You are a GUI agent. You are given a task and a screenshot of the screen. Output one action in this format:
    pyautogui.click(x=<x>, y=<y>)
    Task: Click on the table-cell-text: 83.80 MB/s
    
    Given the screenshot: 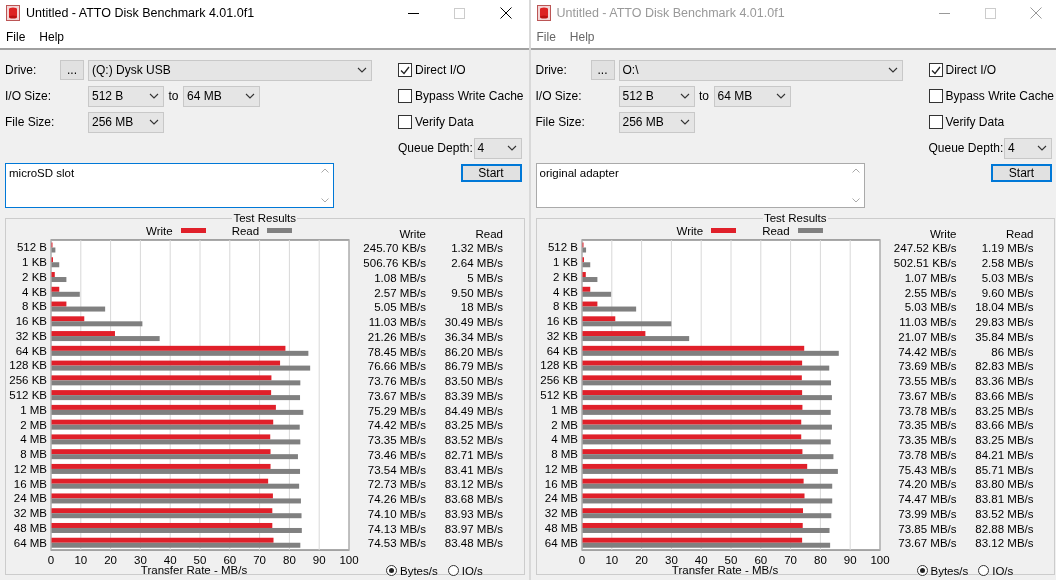 What is the action you would take?
    pyautogui.click(x=1004, y=484)
    